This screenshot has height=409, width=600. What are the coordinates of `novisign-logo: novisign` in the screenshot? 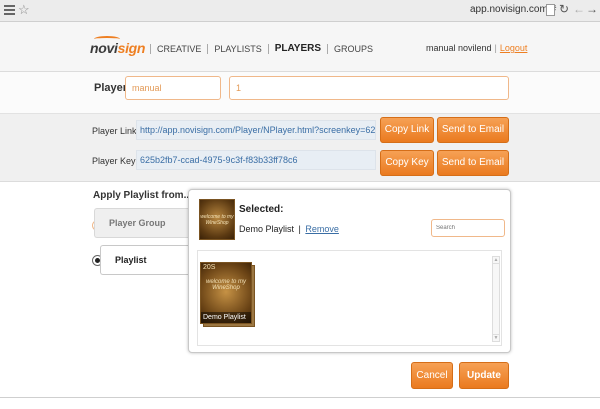 It's located at (117, 48).